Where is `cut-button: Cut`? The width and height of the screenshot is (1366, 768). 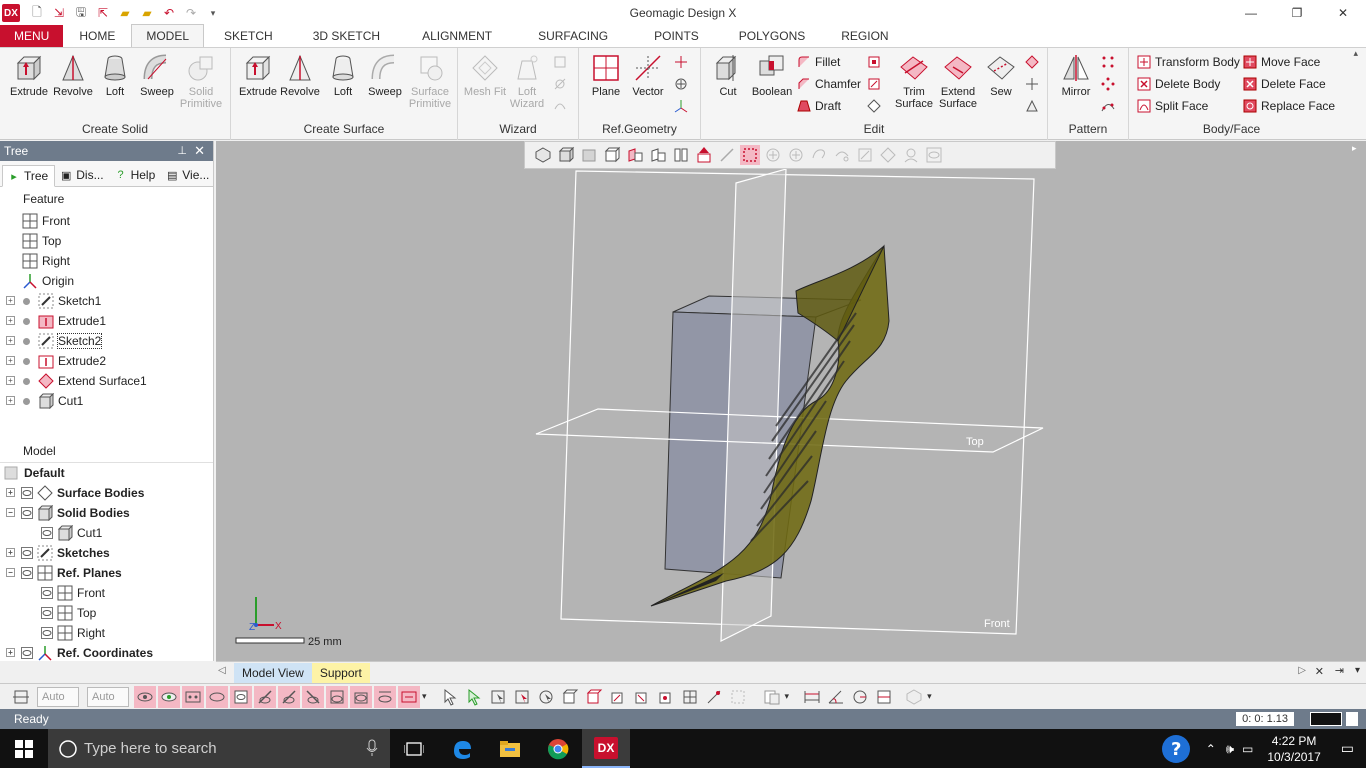 cut-button: Cut is located at coordinates (728, 75).